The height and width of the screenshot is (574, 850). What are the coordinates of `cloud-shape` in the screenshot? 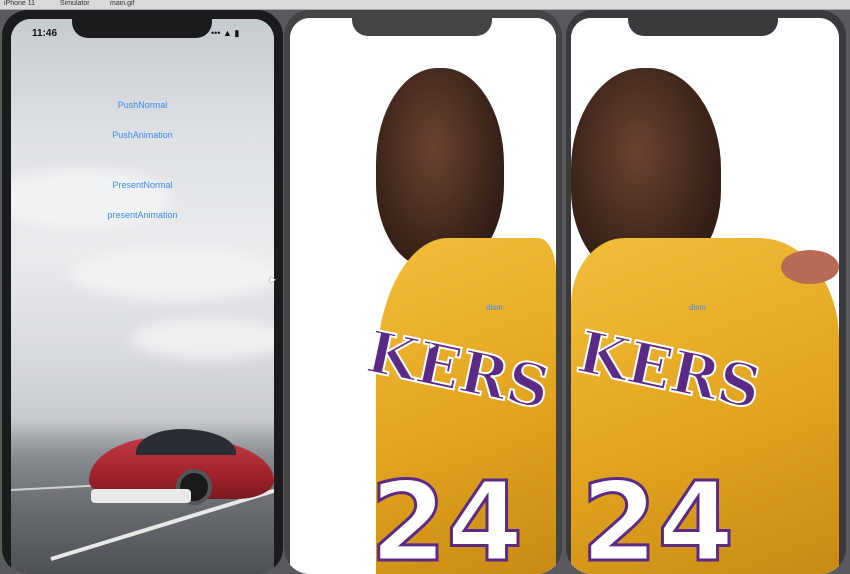 It's located at (172, 274).